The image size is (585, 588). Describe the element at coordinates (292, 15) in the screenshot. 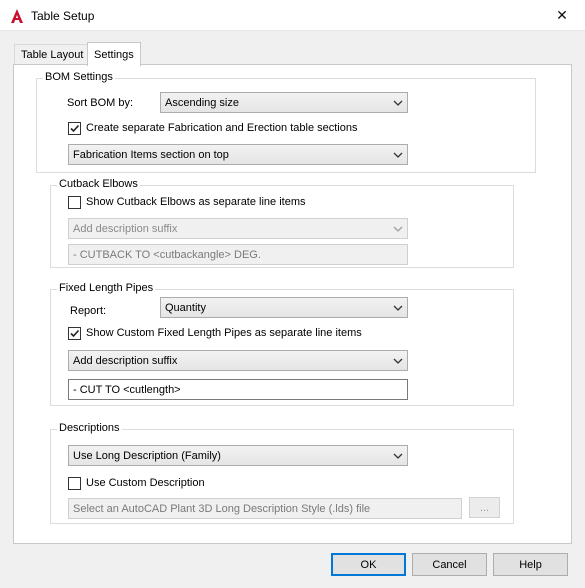

I see `title-bar: Table Setup ✕` at that location.